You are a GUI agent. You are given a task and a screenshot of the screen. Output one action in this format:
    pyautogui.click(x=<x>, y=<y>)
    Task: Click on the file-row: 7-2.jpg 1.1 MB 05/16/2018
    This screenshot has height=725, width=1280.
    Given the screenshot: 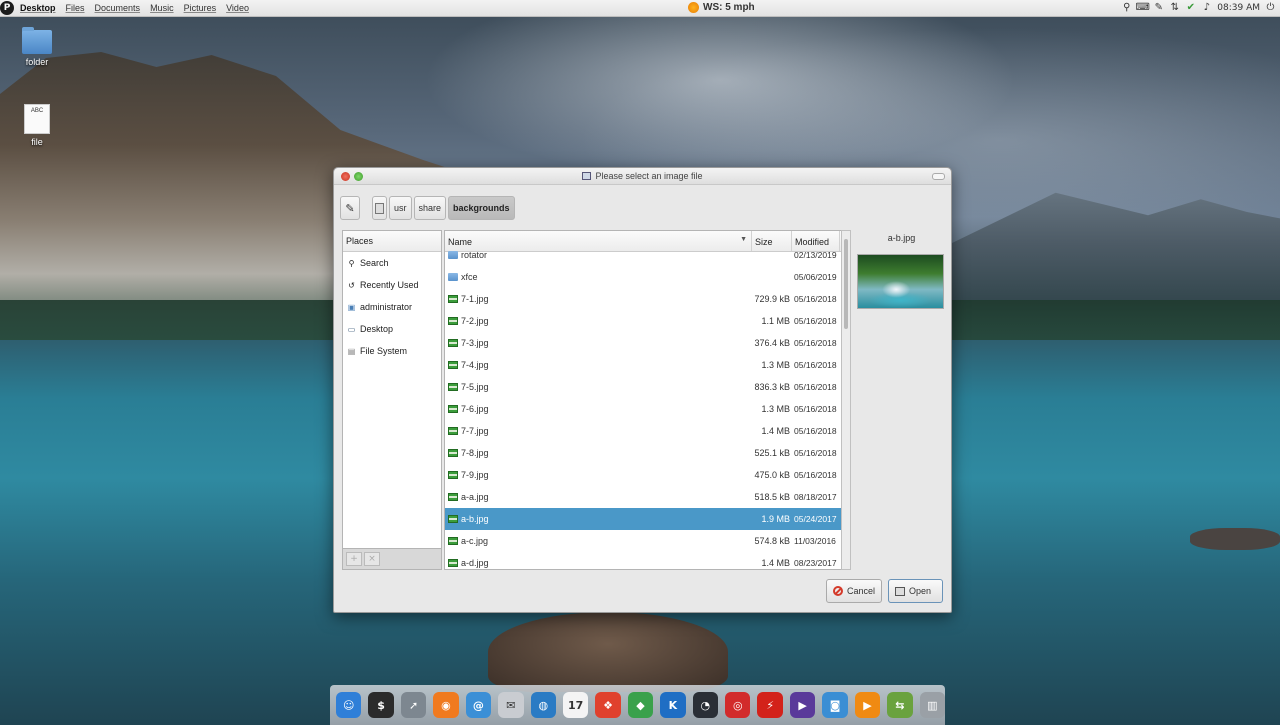 What is the action you would take?
    pyautogui.click(x=647, y=321)
    